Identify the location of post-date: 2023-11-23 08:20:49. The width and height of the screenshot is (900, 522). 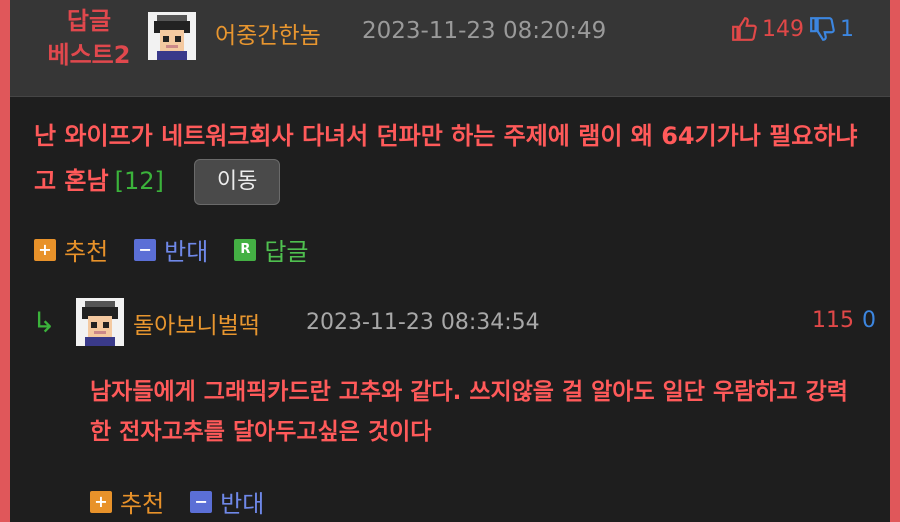
(484, 31).